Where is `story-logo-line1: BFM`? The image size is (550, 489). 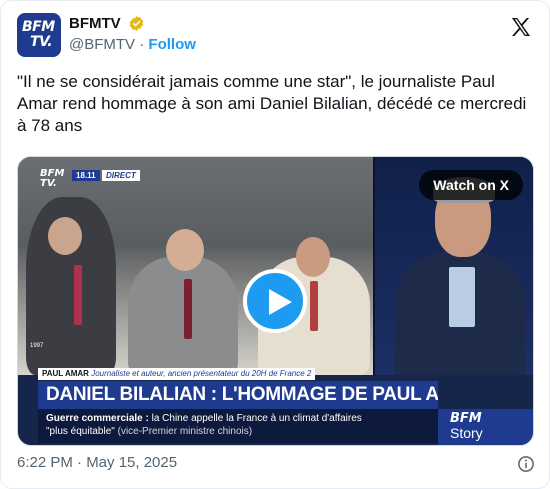 story-logo-line1: BFM is located at coordinates (466, 418).